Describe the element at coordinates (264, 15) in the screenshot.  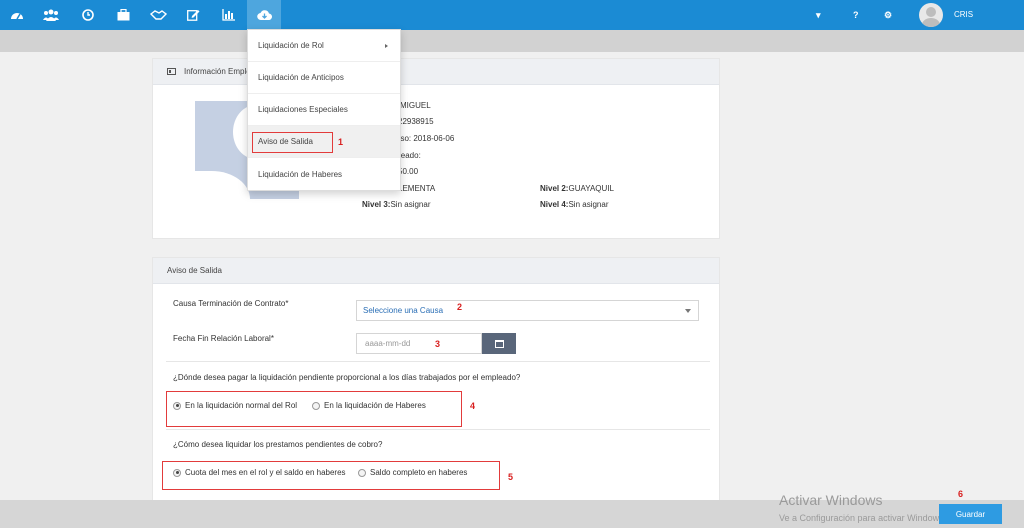
I see `cloud-download-icon` at that location.